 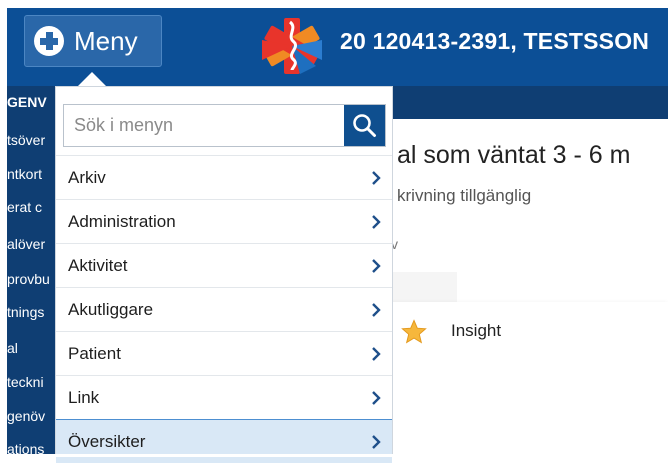 What do you see at coordinates (84, 397) in the screenshot?
I see `menu-item-label: Link` at bounding box center [84, 397].